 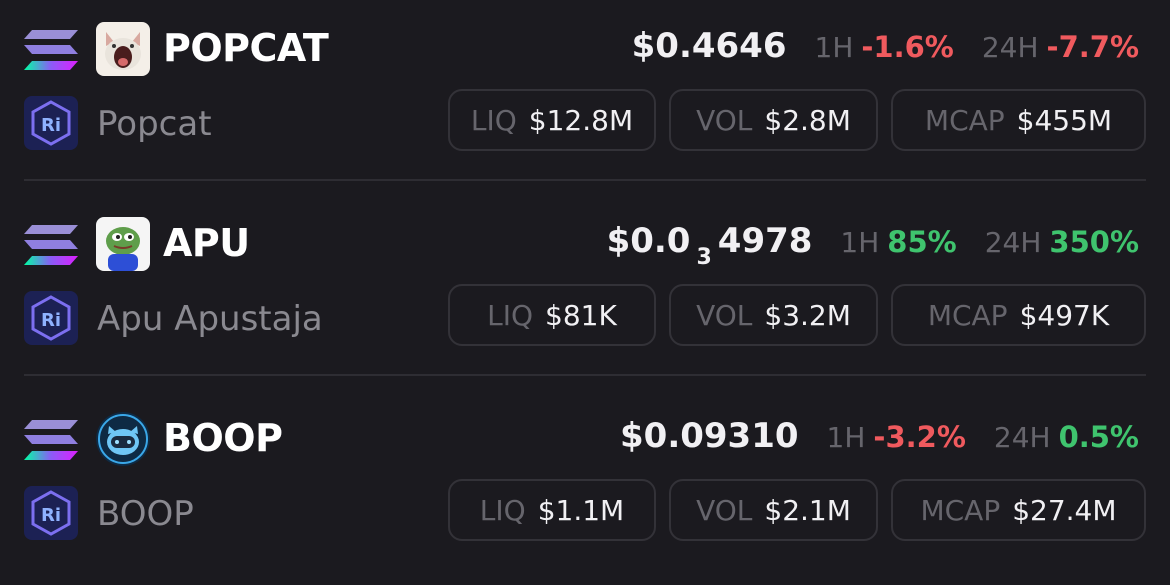 I want to click on change-1h: 85%, so click(x=922, y=242).